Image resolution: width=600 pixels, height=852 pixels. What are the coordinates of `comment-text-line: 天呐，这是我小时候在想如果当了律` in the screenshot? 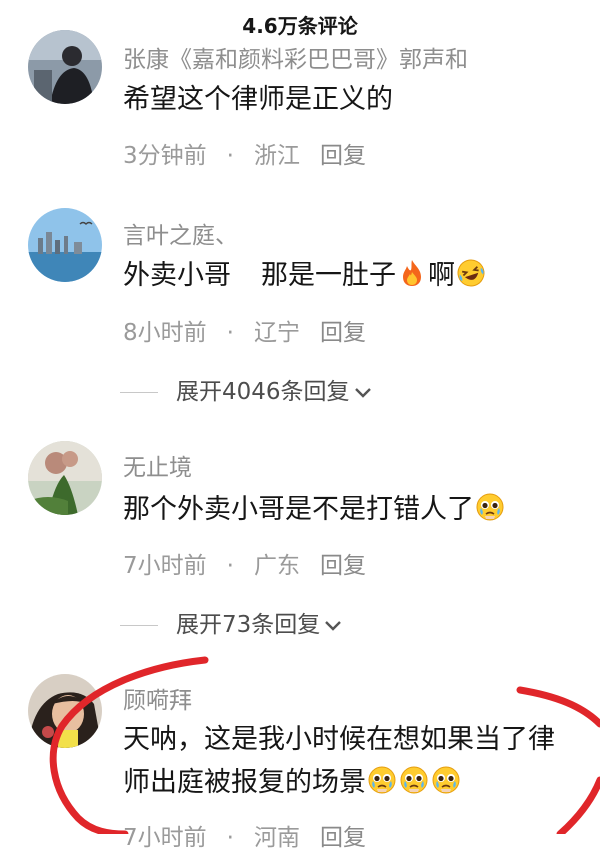 It's located at (339, 739).